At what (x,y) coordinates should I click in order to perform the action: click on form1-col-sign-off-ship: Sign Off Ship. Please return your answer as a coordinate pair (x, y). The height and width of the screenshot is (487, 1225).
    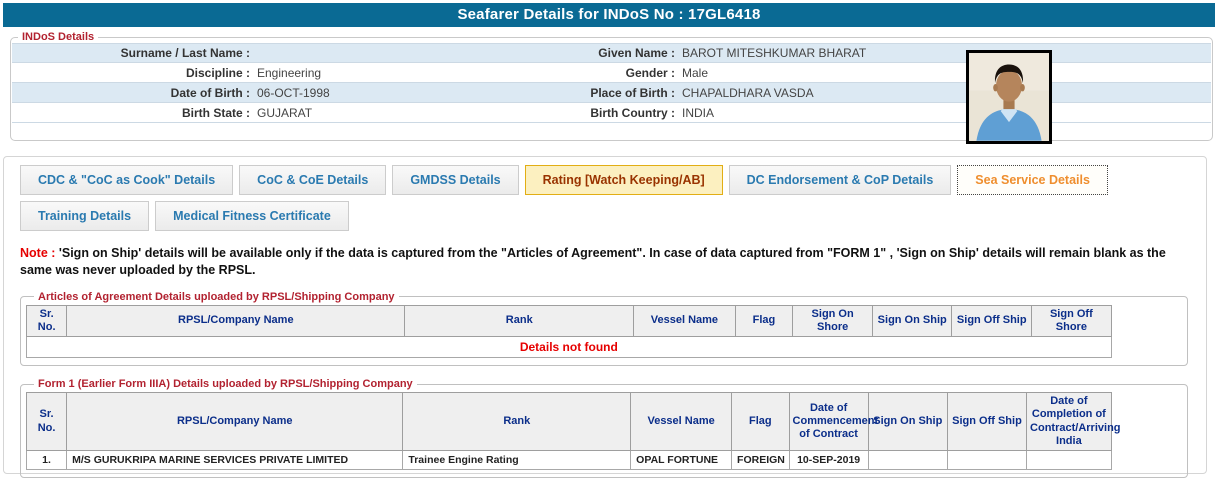
    Looking at the image, I should click on (987, 421).